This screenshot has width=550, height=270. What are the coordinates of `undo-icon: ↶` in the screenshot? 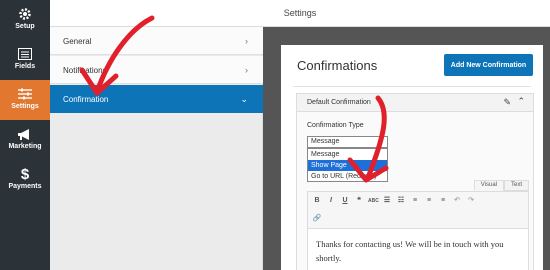 It's located at (457, 201).